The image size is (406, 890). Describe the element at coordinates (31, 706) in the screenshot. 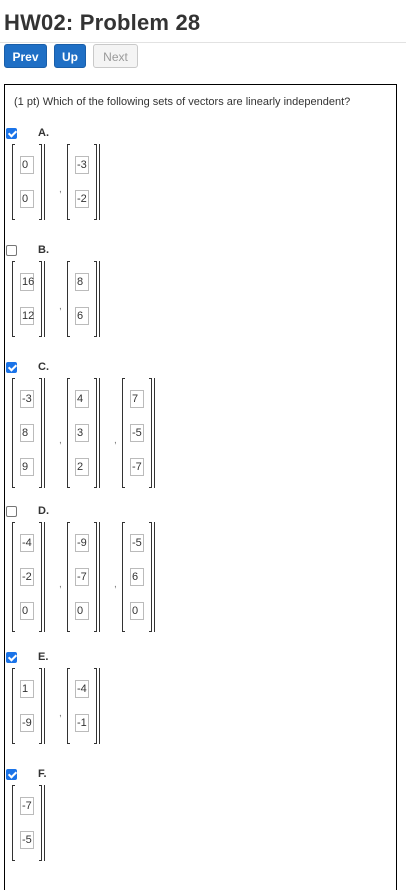

I see `vector-matrix: 1 -9` at that location.